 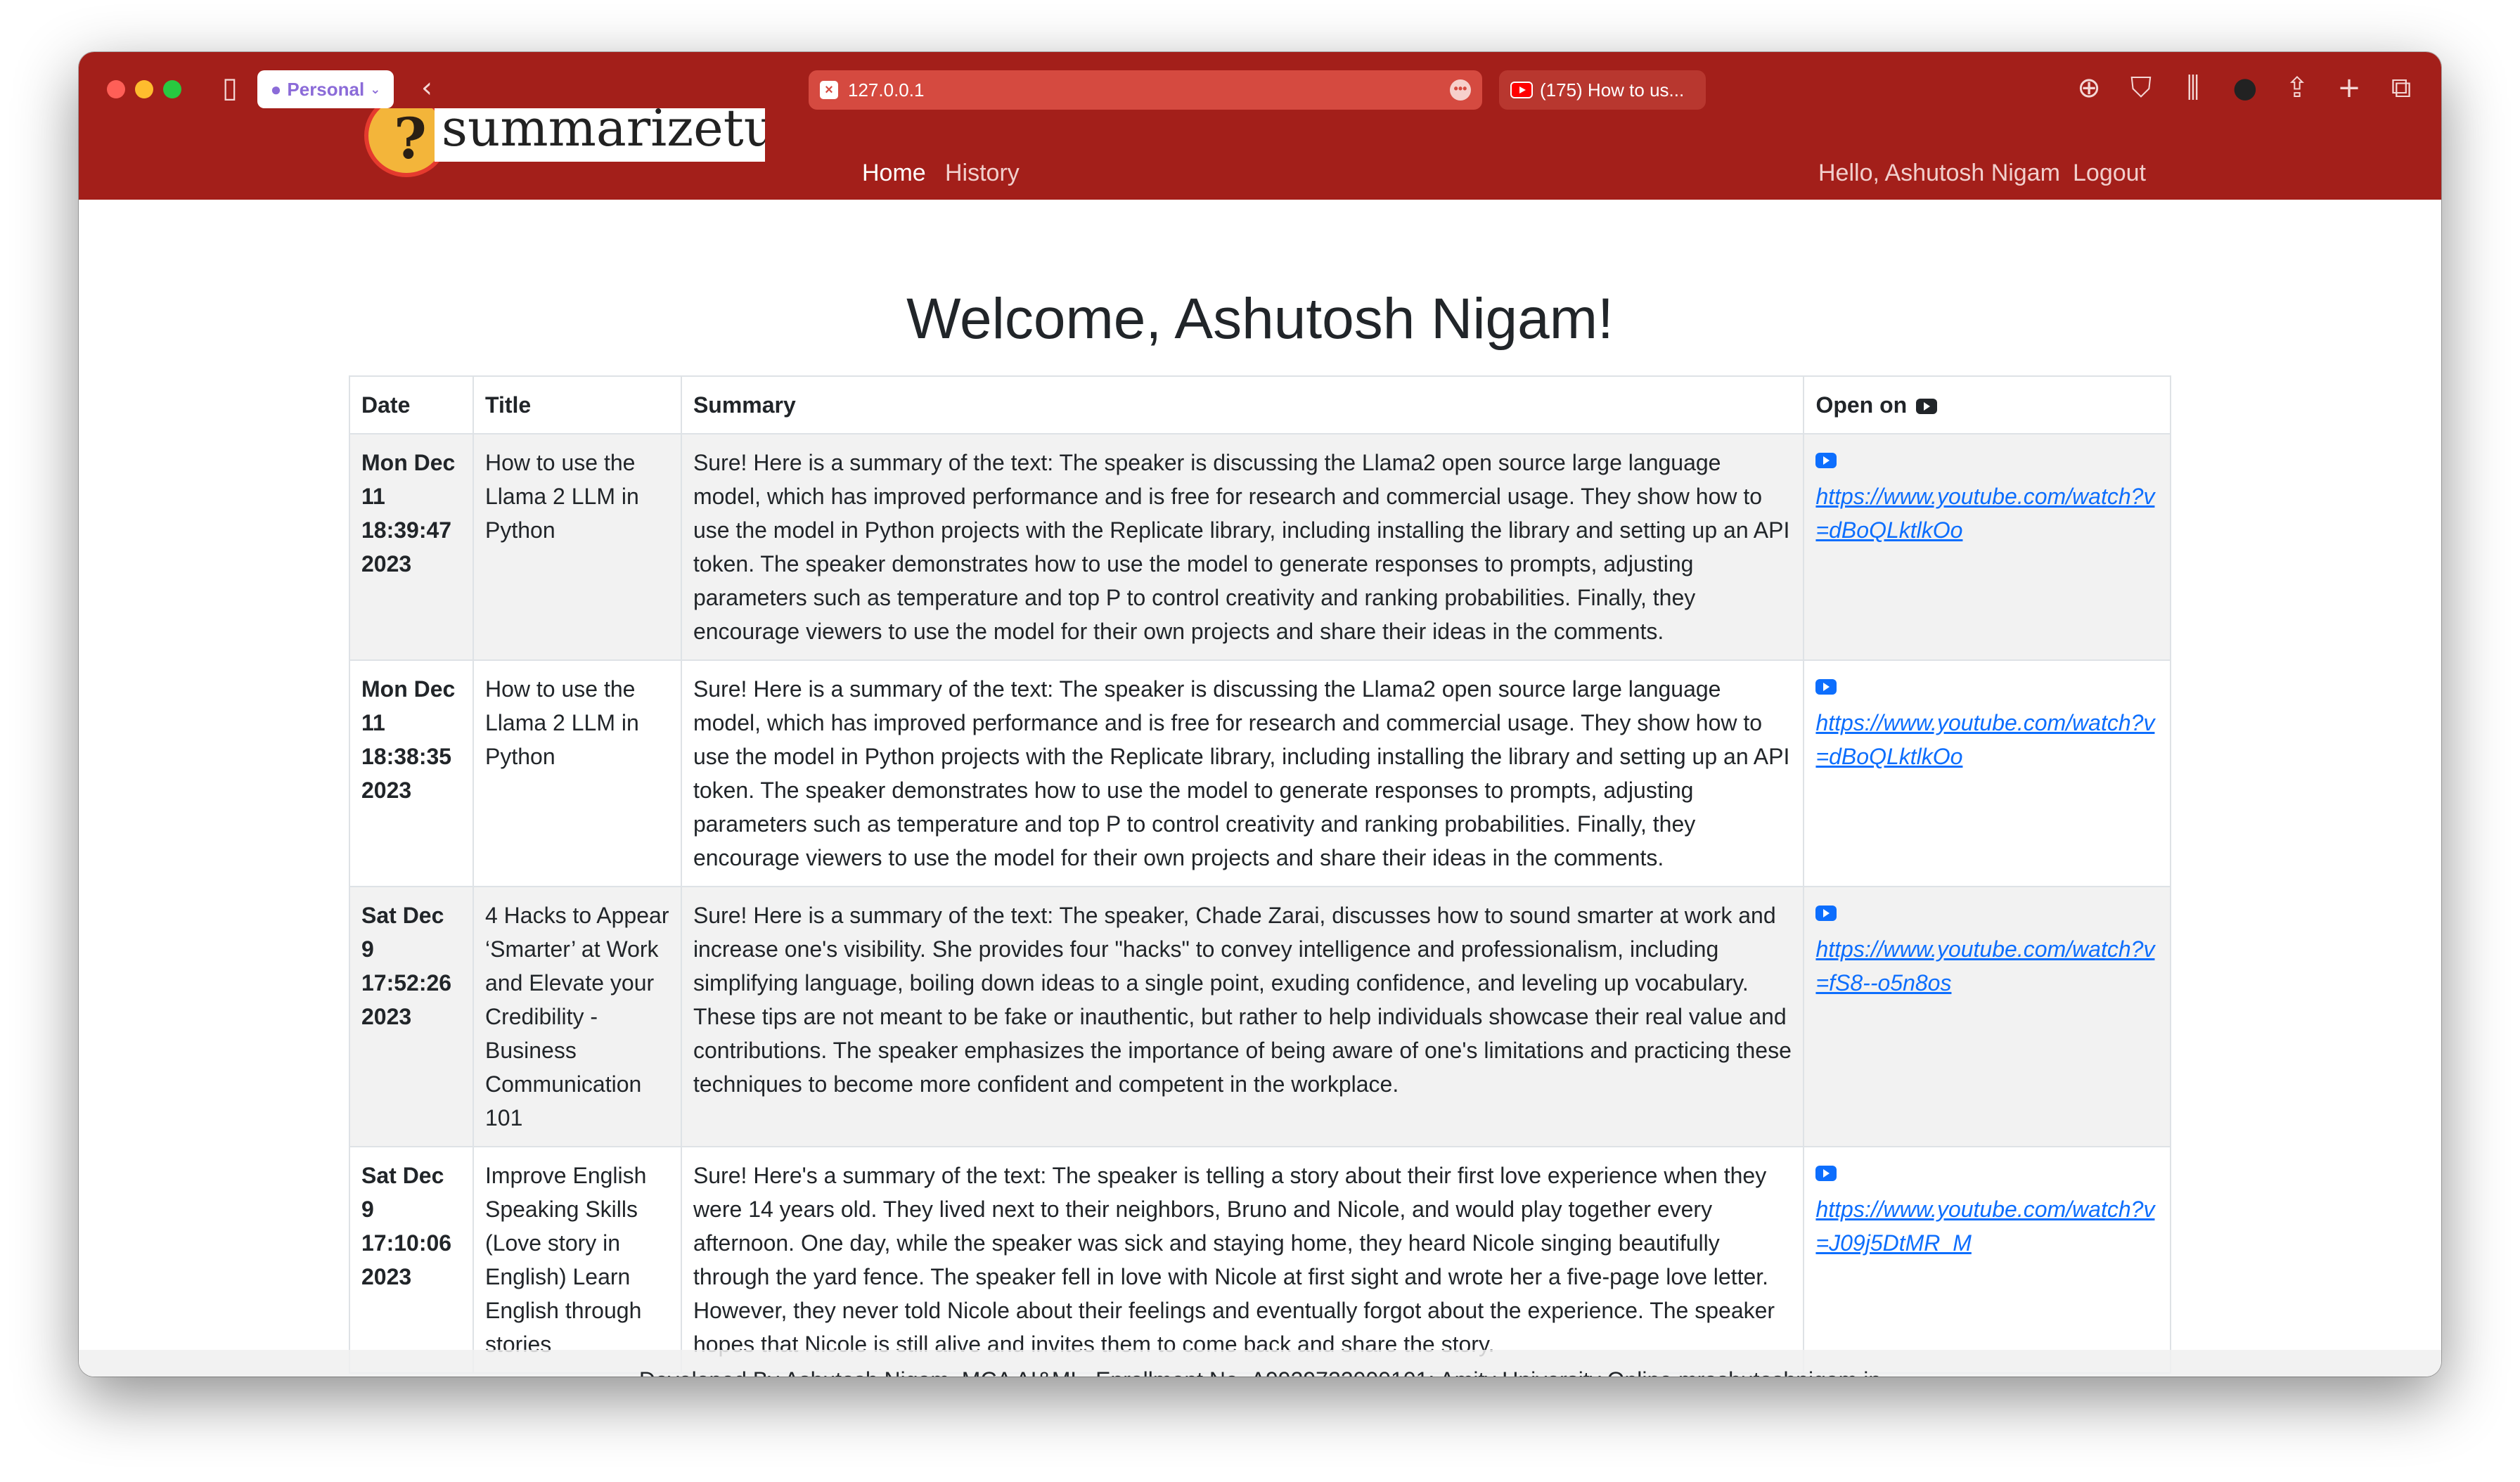 I want to click on table-header-row: Date Title Summary Open on, so click(x=1260, y=405).